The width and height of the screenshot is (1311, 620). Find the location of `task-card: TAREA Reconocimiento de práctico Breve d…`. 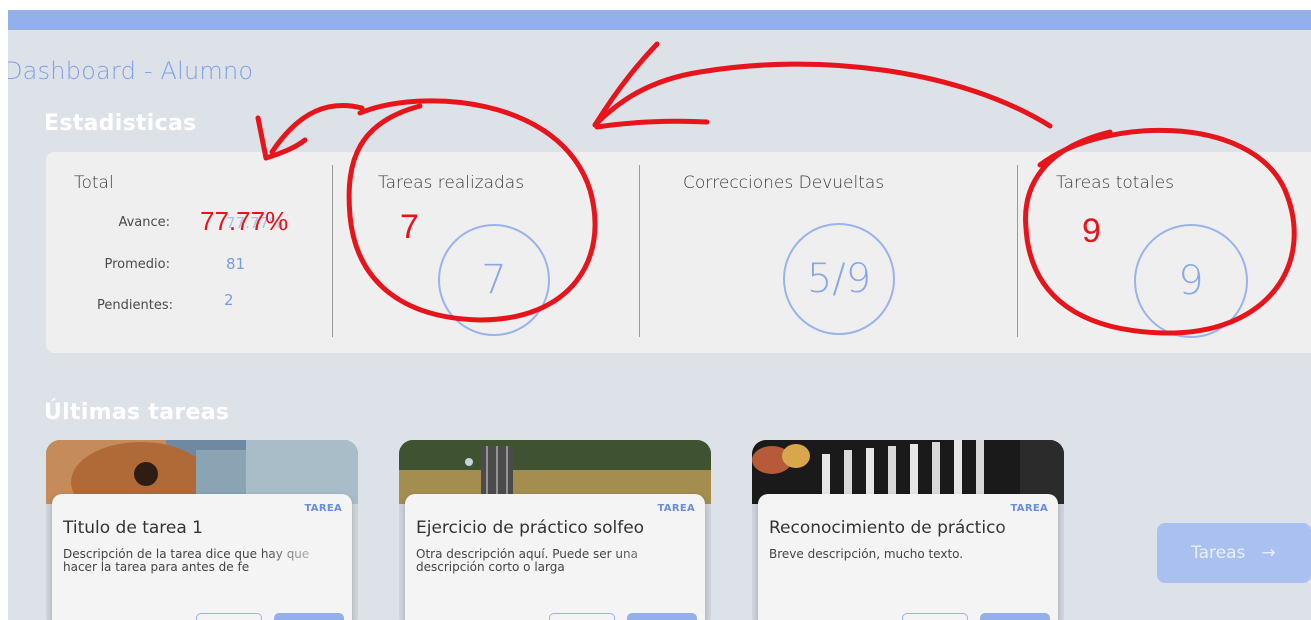

task-card: TAREA Reconocimiento de práctico Breve d… is located at coordinates (908, 530).